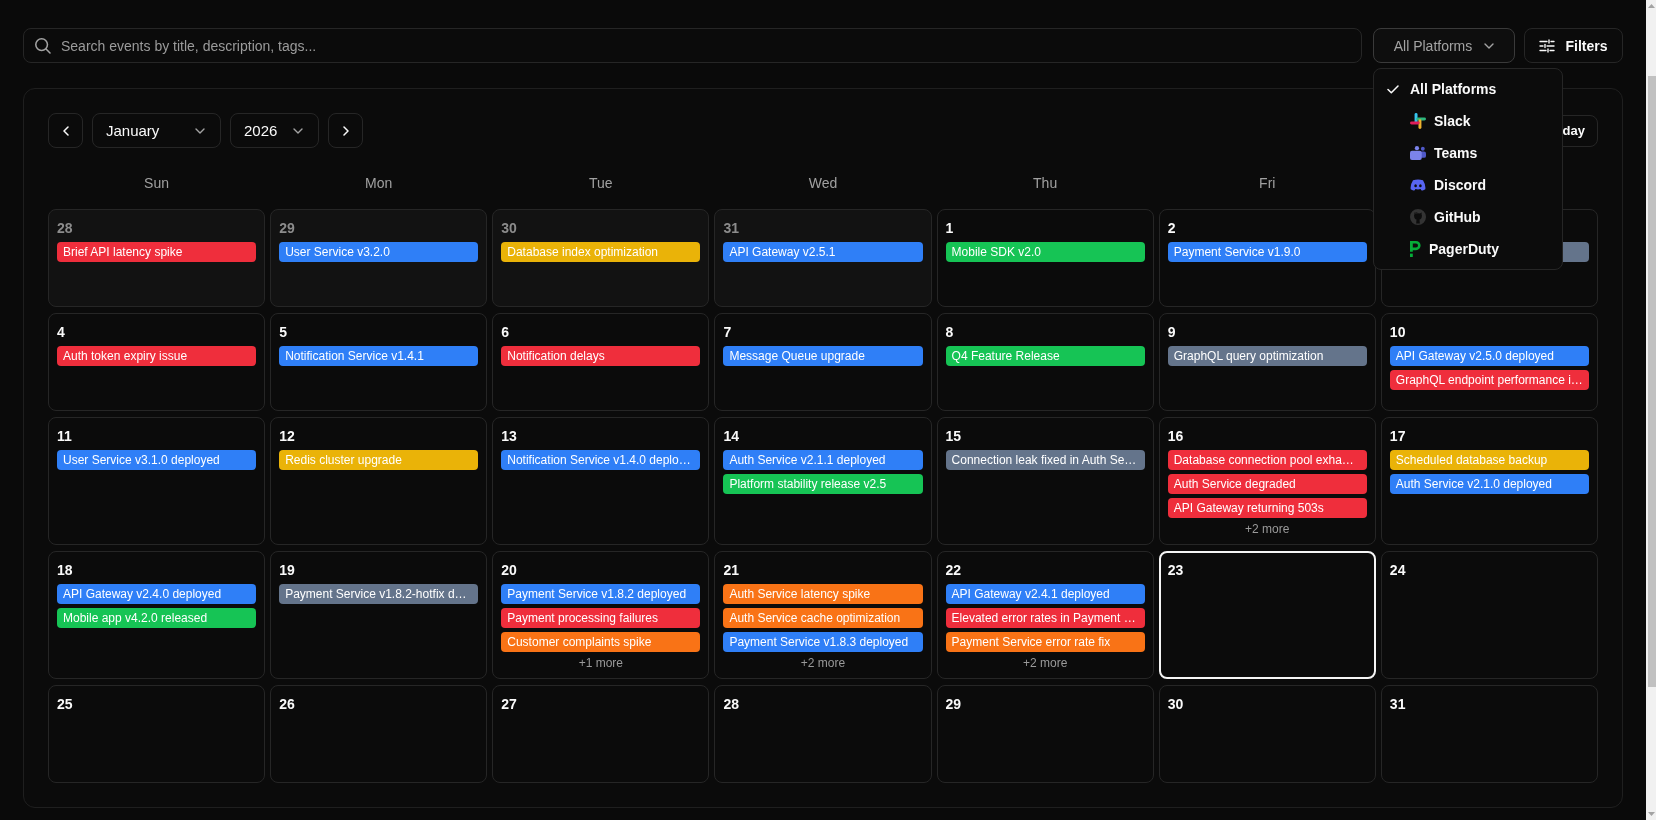 Image resolution: width=1656 pixels, height=820 pixels. What do you see at coordinates (953, 570) in the screenshot?
I see `date-number: 22` at bounding box center [953, 570].